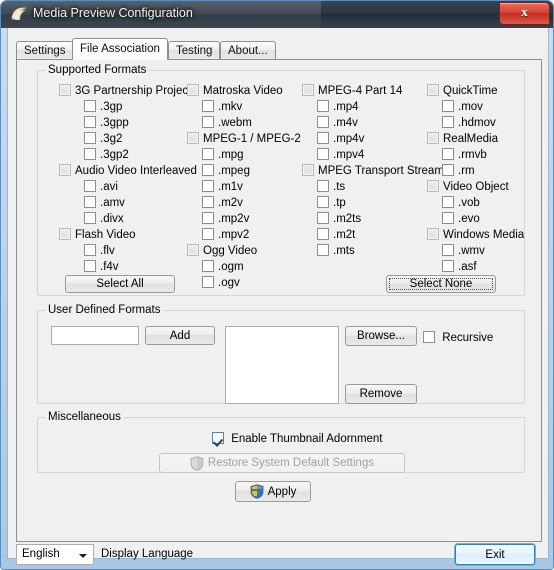  Describe the element at coordinates (226, 171) in the screenshot. I see `checkbox-mpeg: .mpeg` at that location.